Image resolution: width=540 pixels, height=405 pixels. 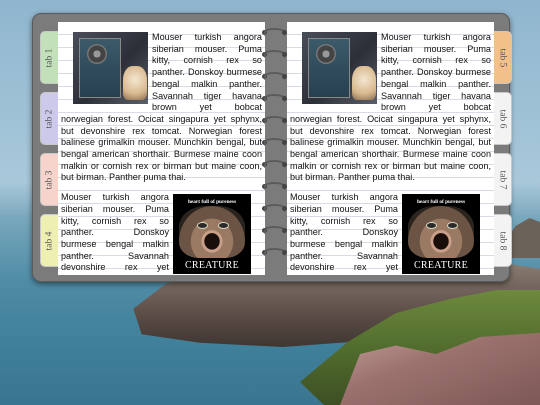 I want to click on tab-1-label: tab 1, so click(x=49, y=57).